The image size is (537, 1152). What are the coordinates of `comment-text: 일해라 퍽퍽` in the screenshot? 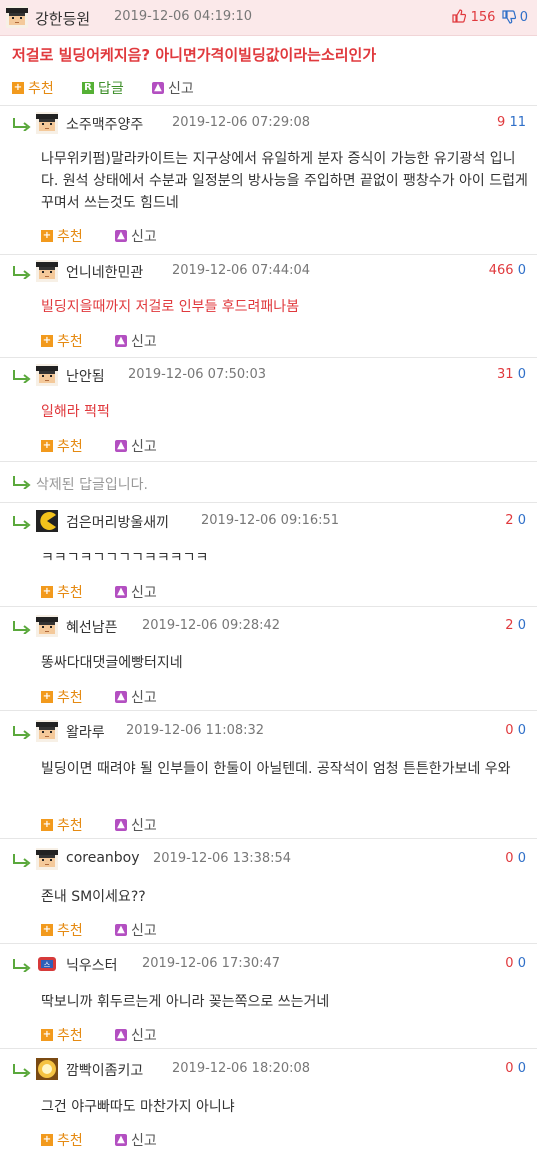 It's located at (75, 412).